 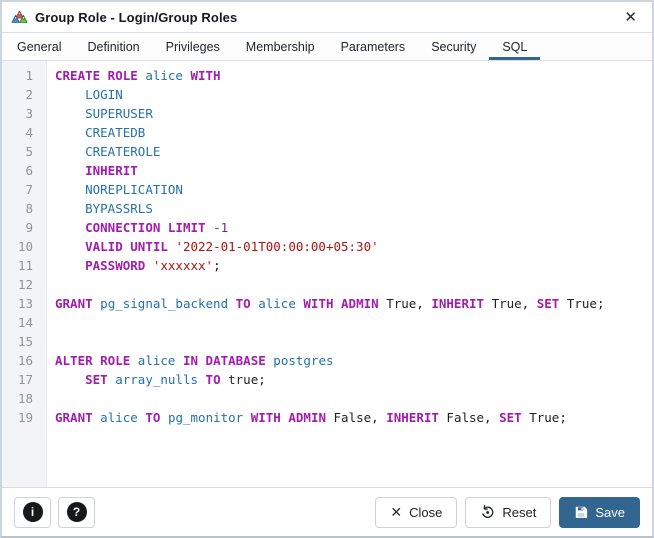 I want to click on save-button: Save, so click(x=599, y=512).